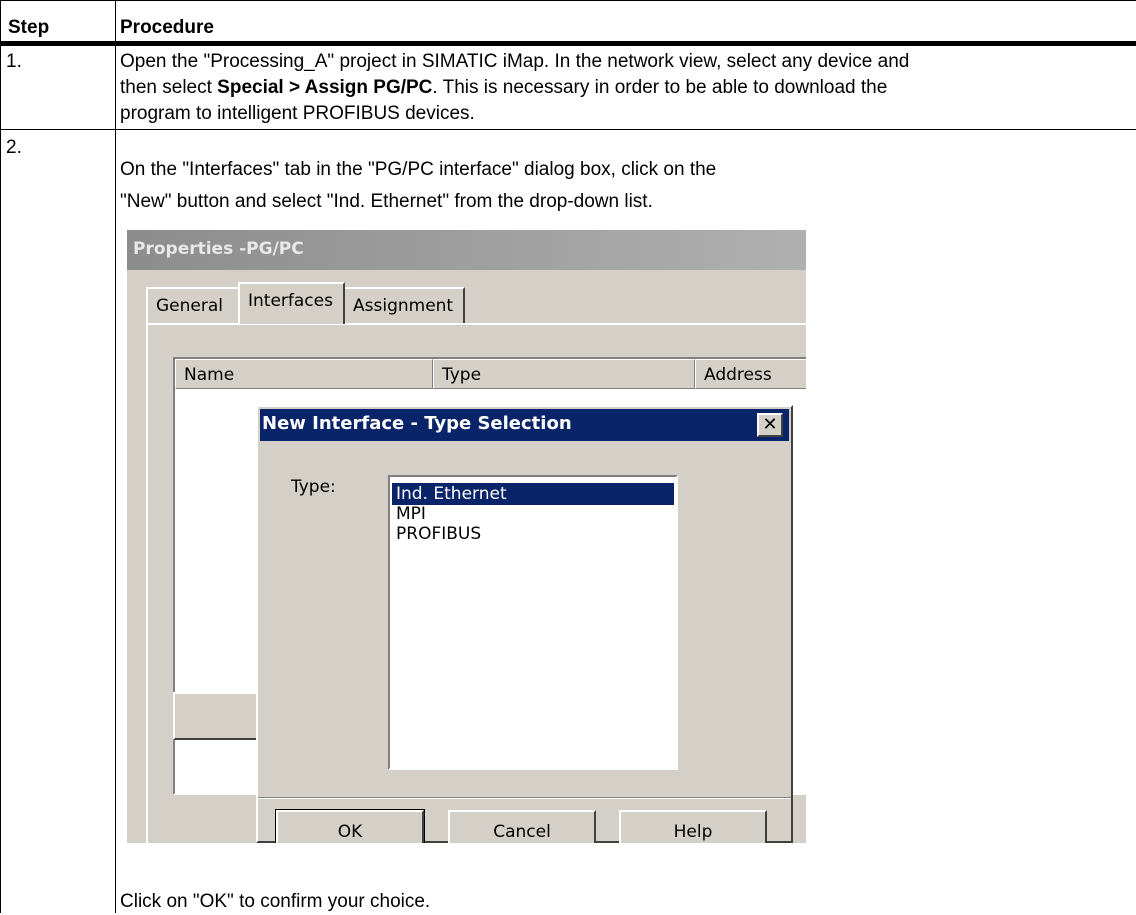 The image size is (1136, 915). Describe the element at coordinates (304, 374) in the screenshot. I see `column-header-name: Name` at that location.